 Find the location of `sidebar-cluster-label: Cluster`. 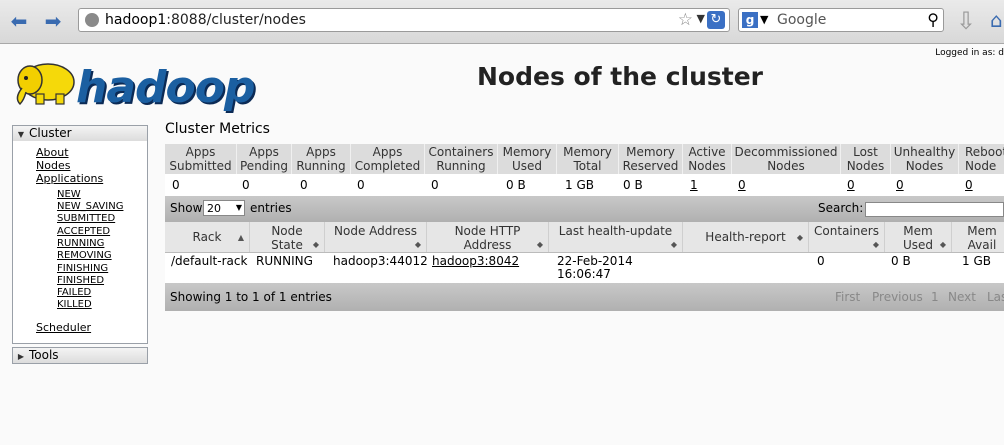

sidebar-cluster-label: Cluster is located at coordinates (50, 133).